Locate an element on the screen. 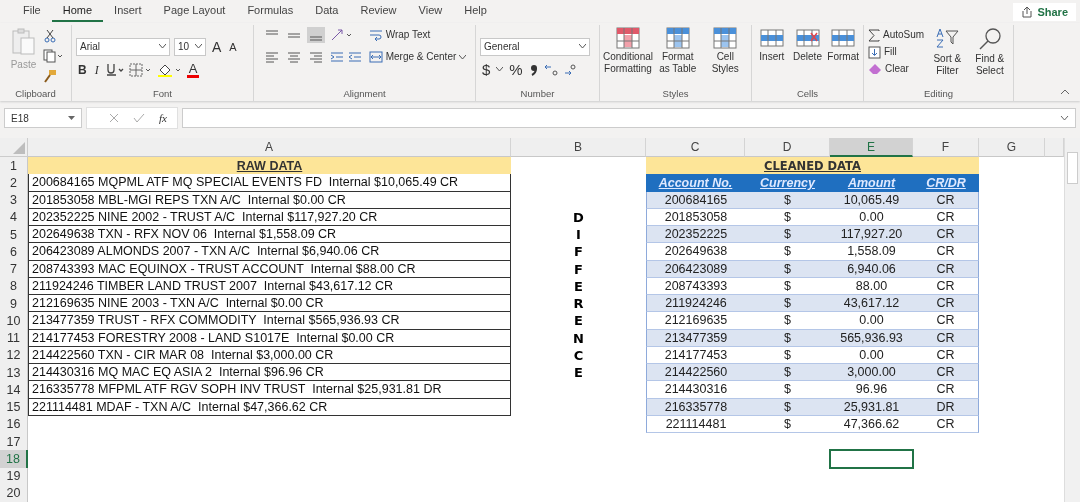 Image resolution: width=1080 pixels, height=502 pixels. table-cell: 213477359 TRUST - RFX COMMODITY Internal $565,936.93 CR is located at coordinates (269, 321).